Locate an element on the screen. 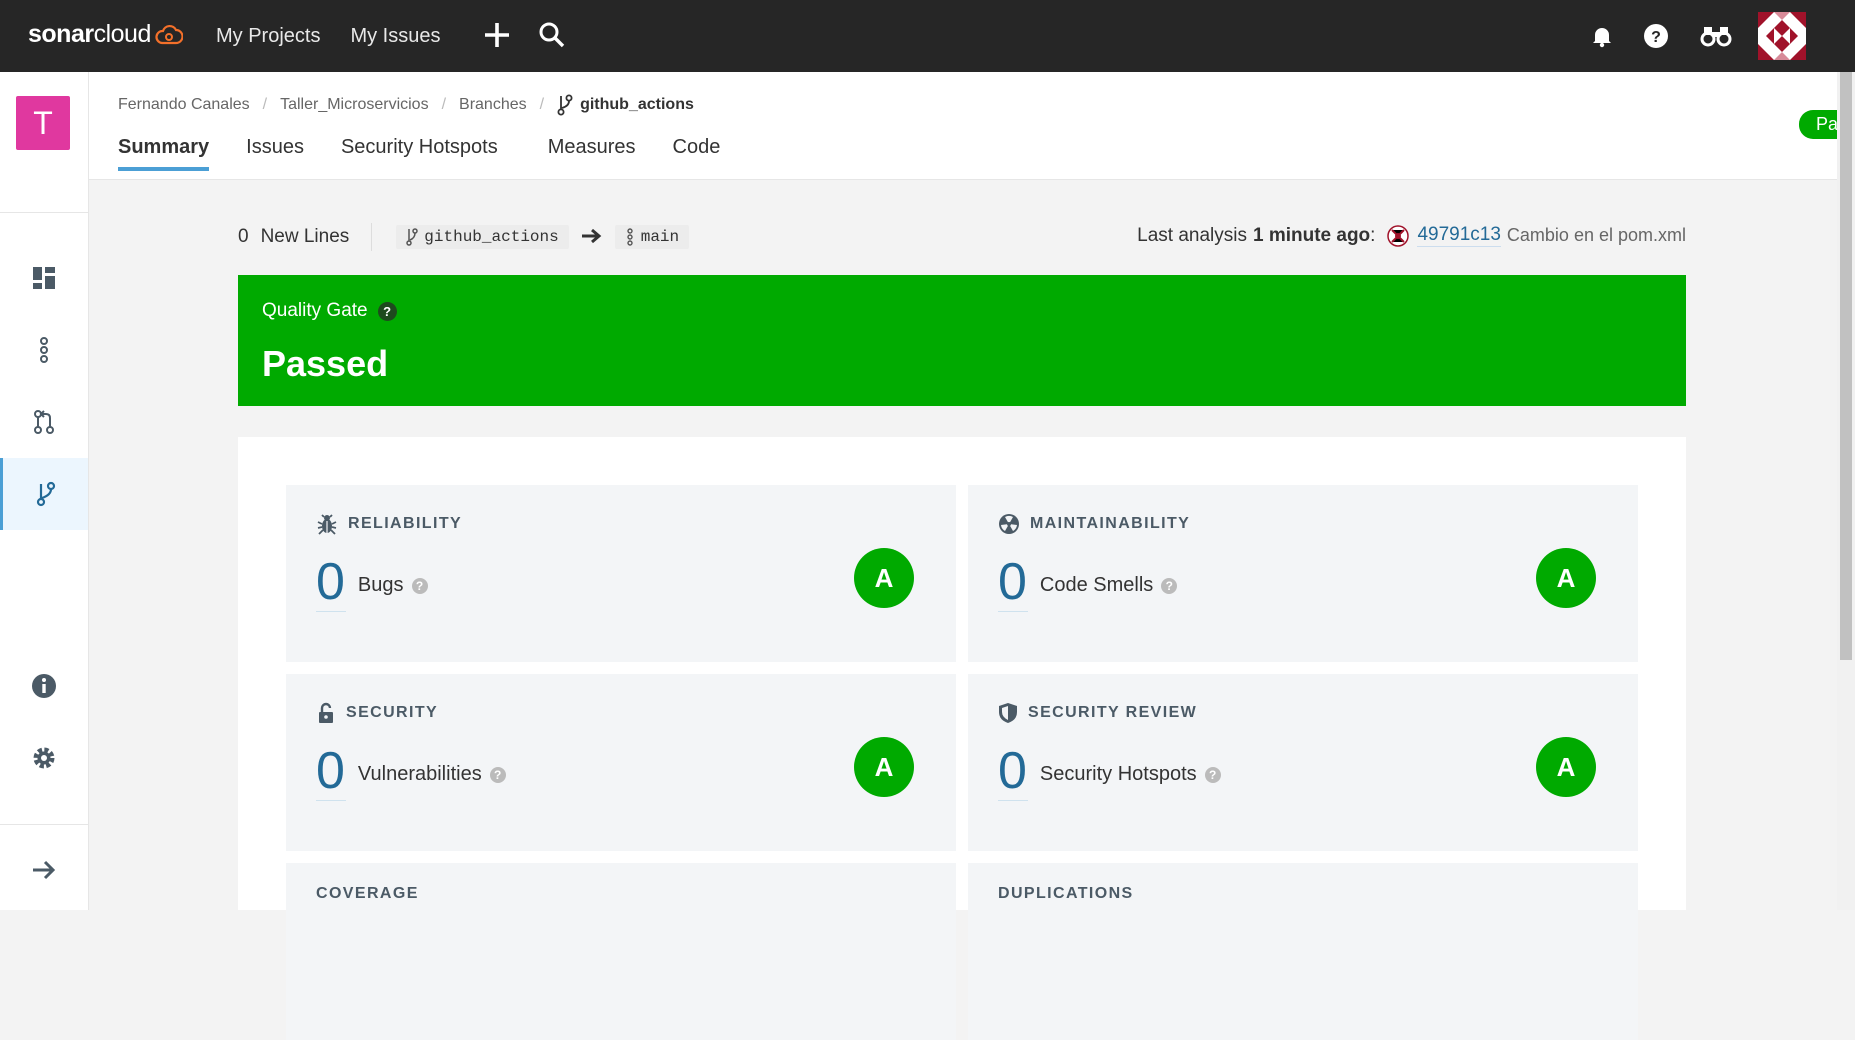 The image size is (1855, 1040). card-title: DUPLICATIONS is located at coordinates (1066, 893).